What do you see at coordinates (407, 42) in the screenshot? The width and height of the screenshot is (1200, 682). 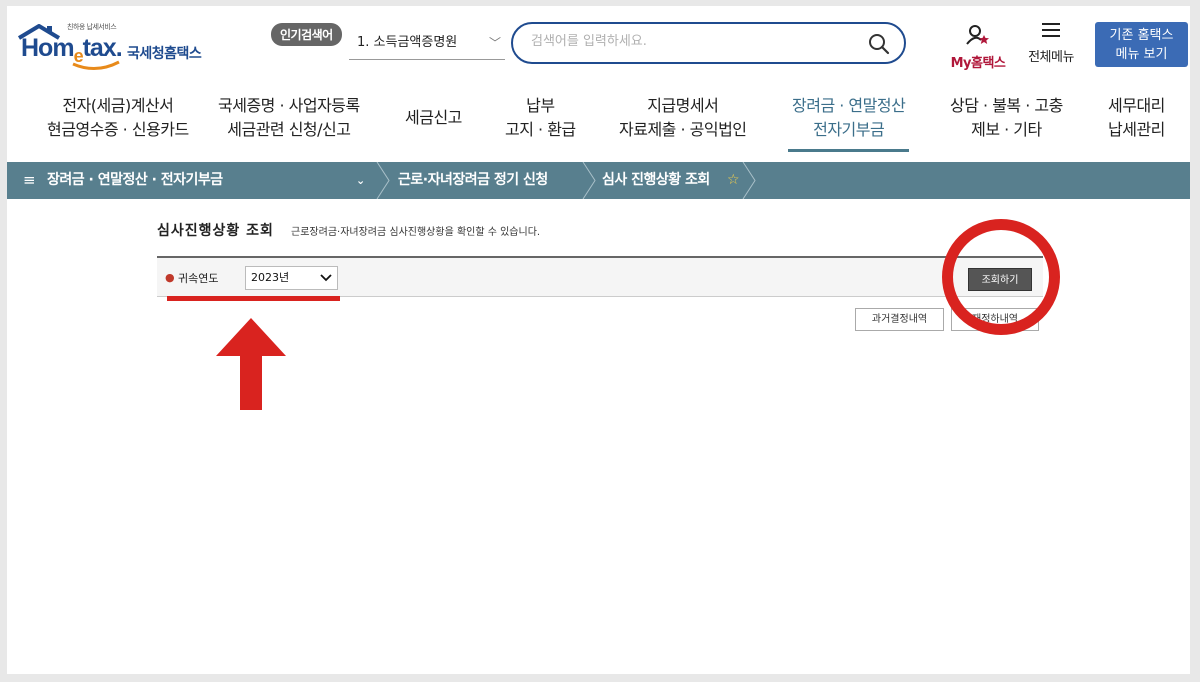 I see `popular-search-value: 1. 소득금액증명원` at bounding box center [407, 42].